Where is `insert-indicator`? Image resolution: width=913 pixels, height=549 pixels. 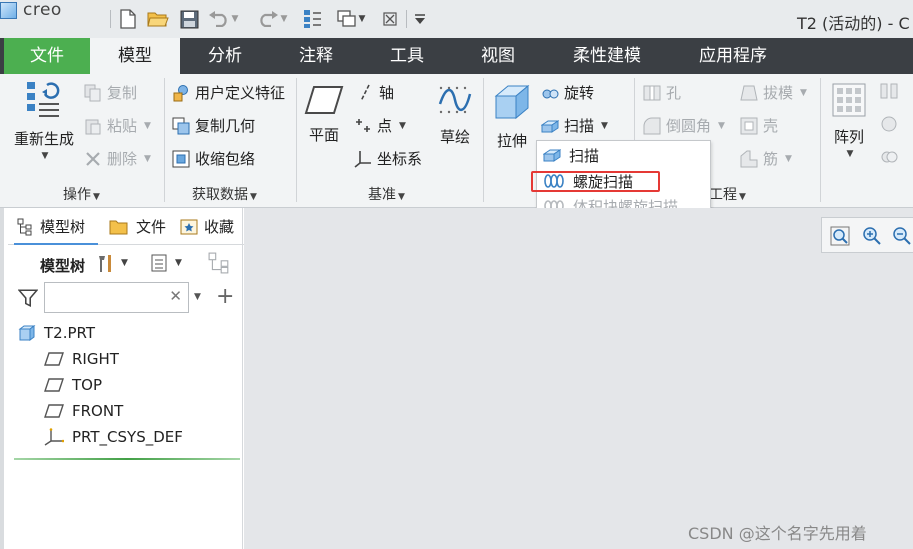 insert-indicator is located at coordinates (127, 459).